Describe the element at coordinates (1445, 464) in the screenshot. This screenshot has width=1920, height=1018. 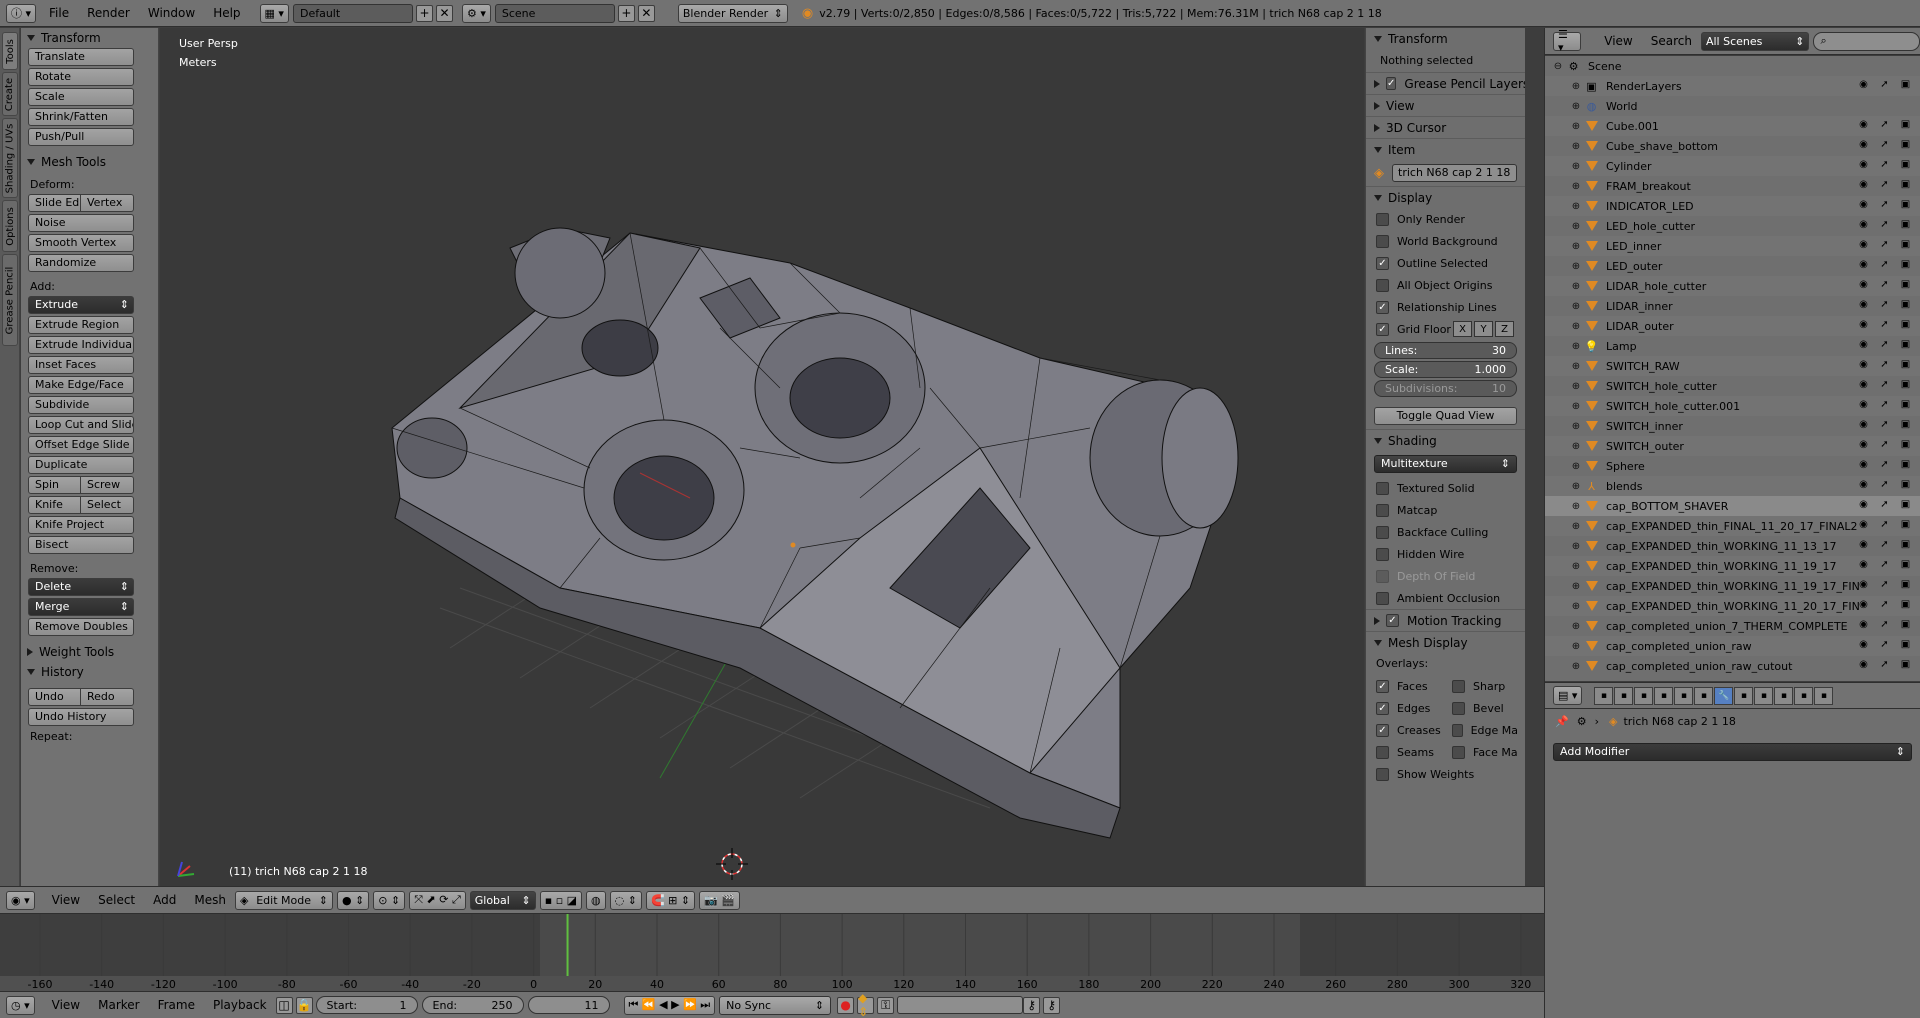
I see `shading-mode-dropdown: Multitexture ⇕` at that location.